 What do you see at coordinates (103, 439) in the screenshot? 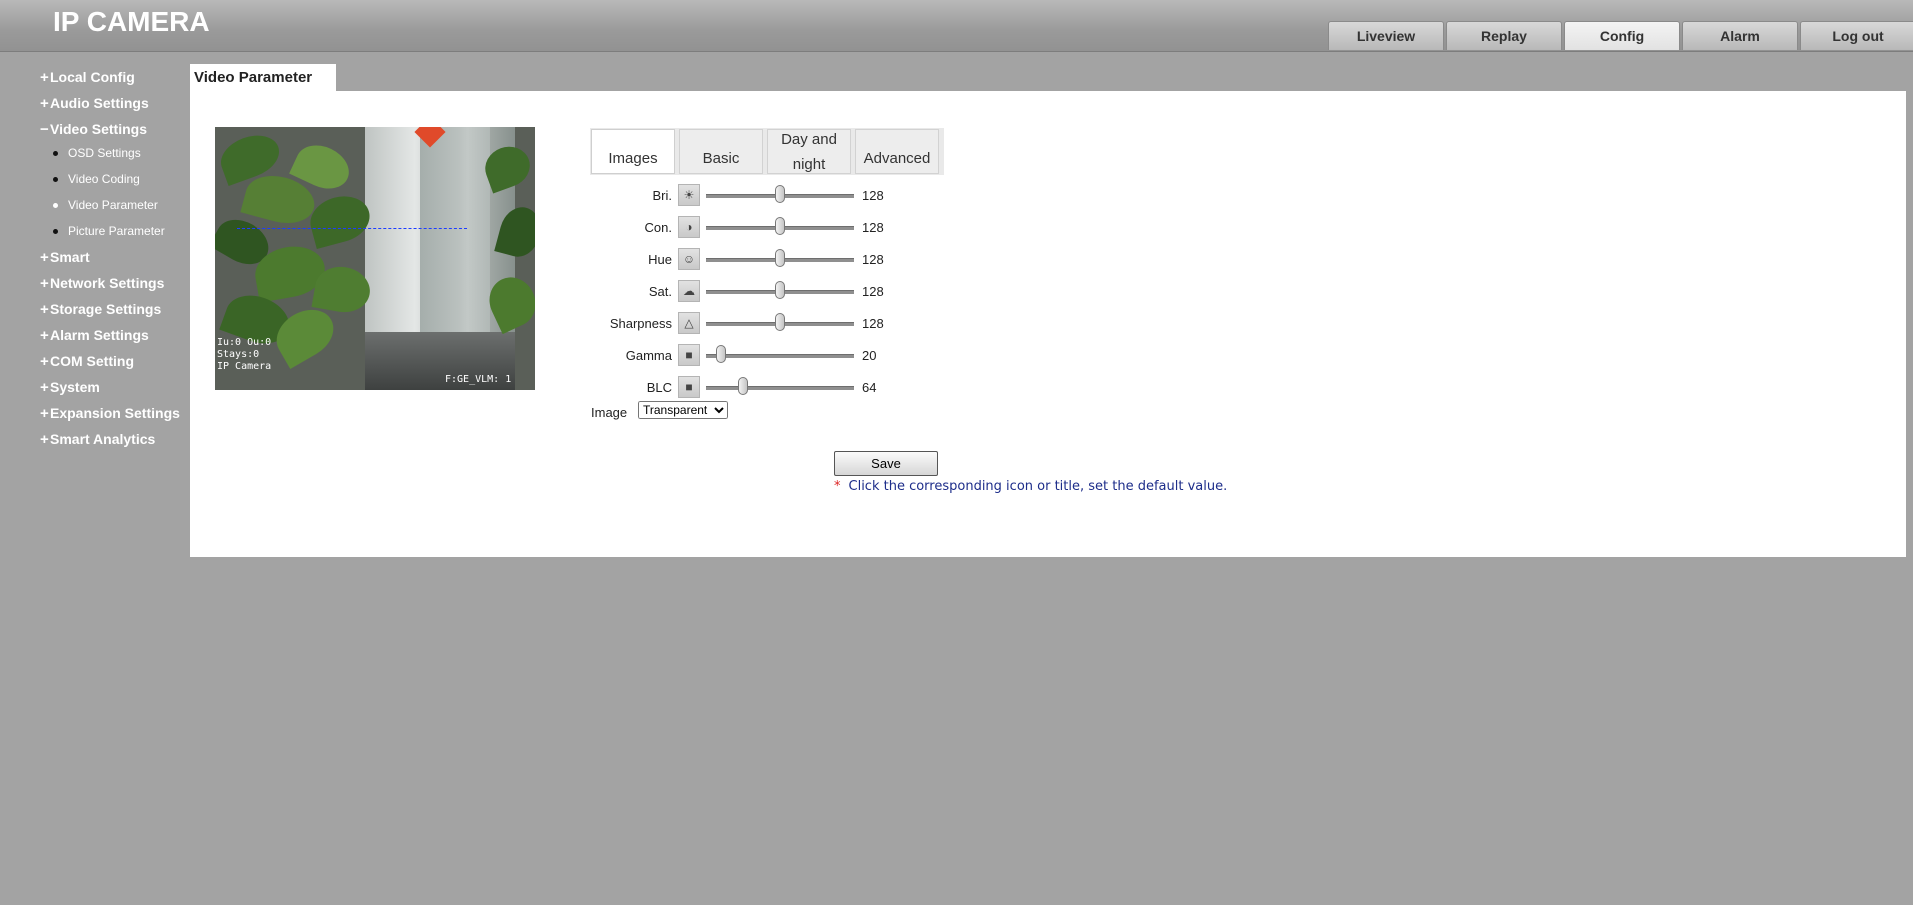
I see `sidebar-group-label: Smart Analytics` at bounding box center [103, 439].